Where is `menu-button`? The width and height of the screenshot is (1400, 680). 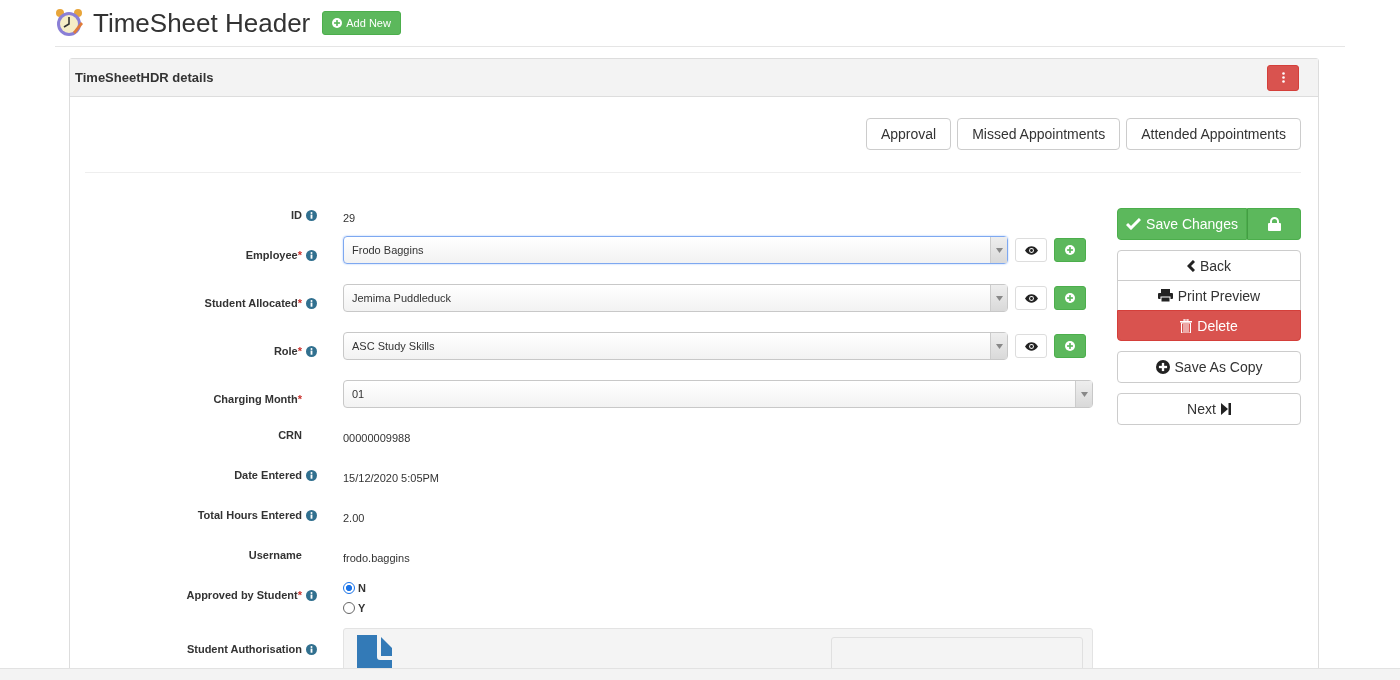 menu-button is located at coordinates (1283, 77).